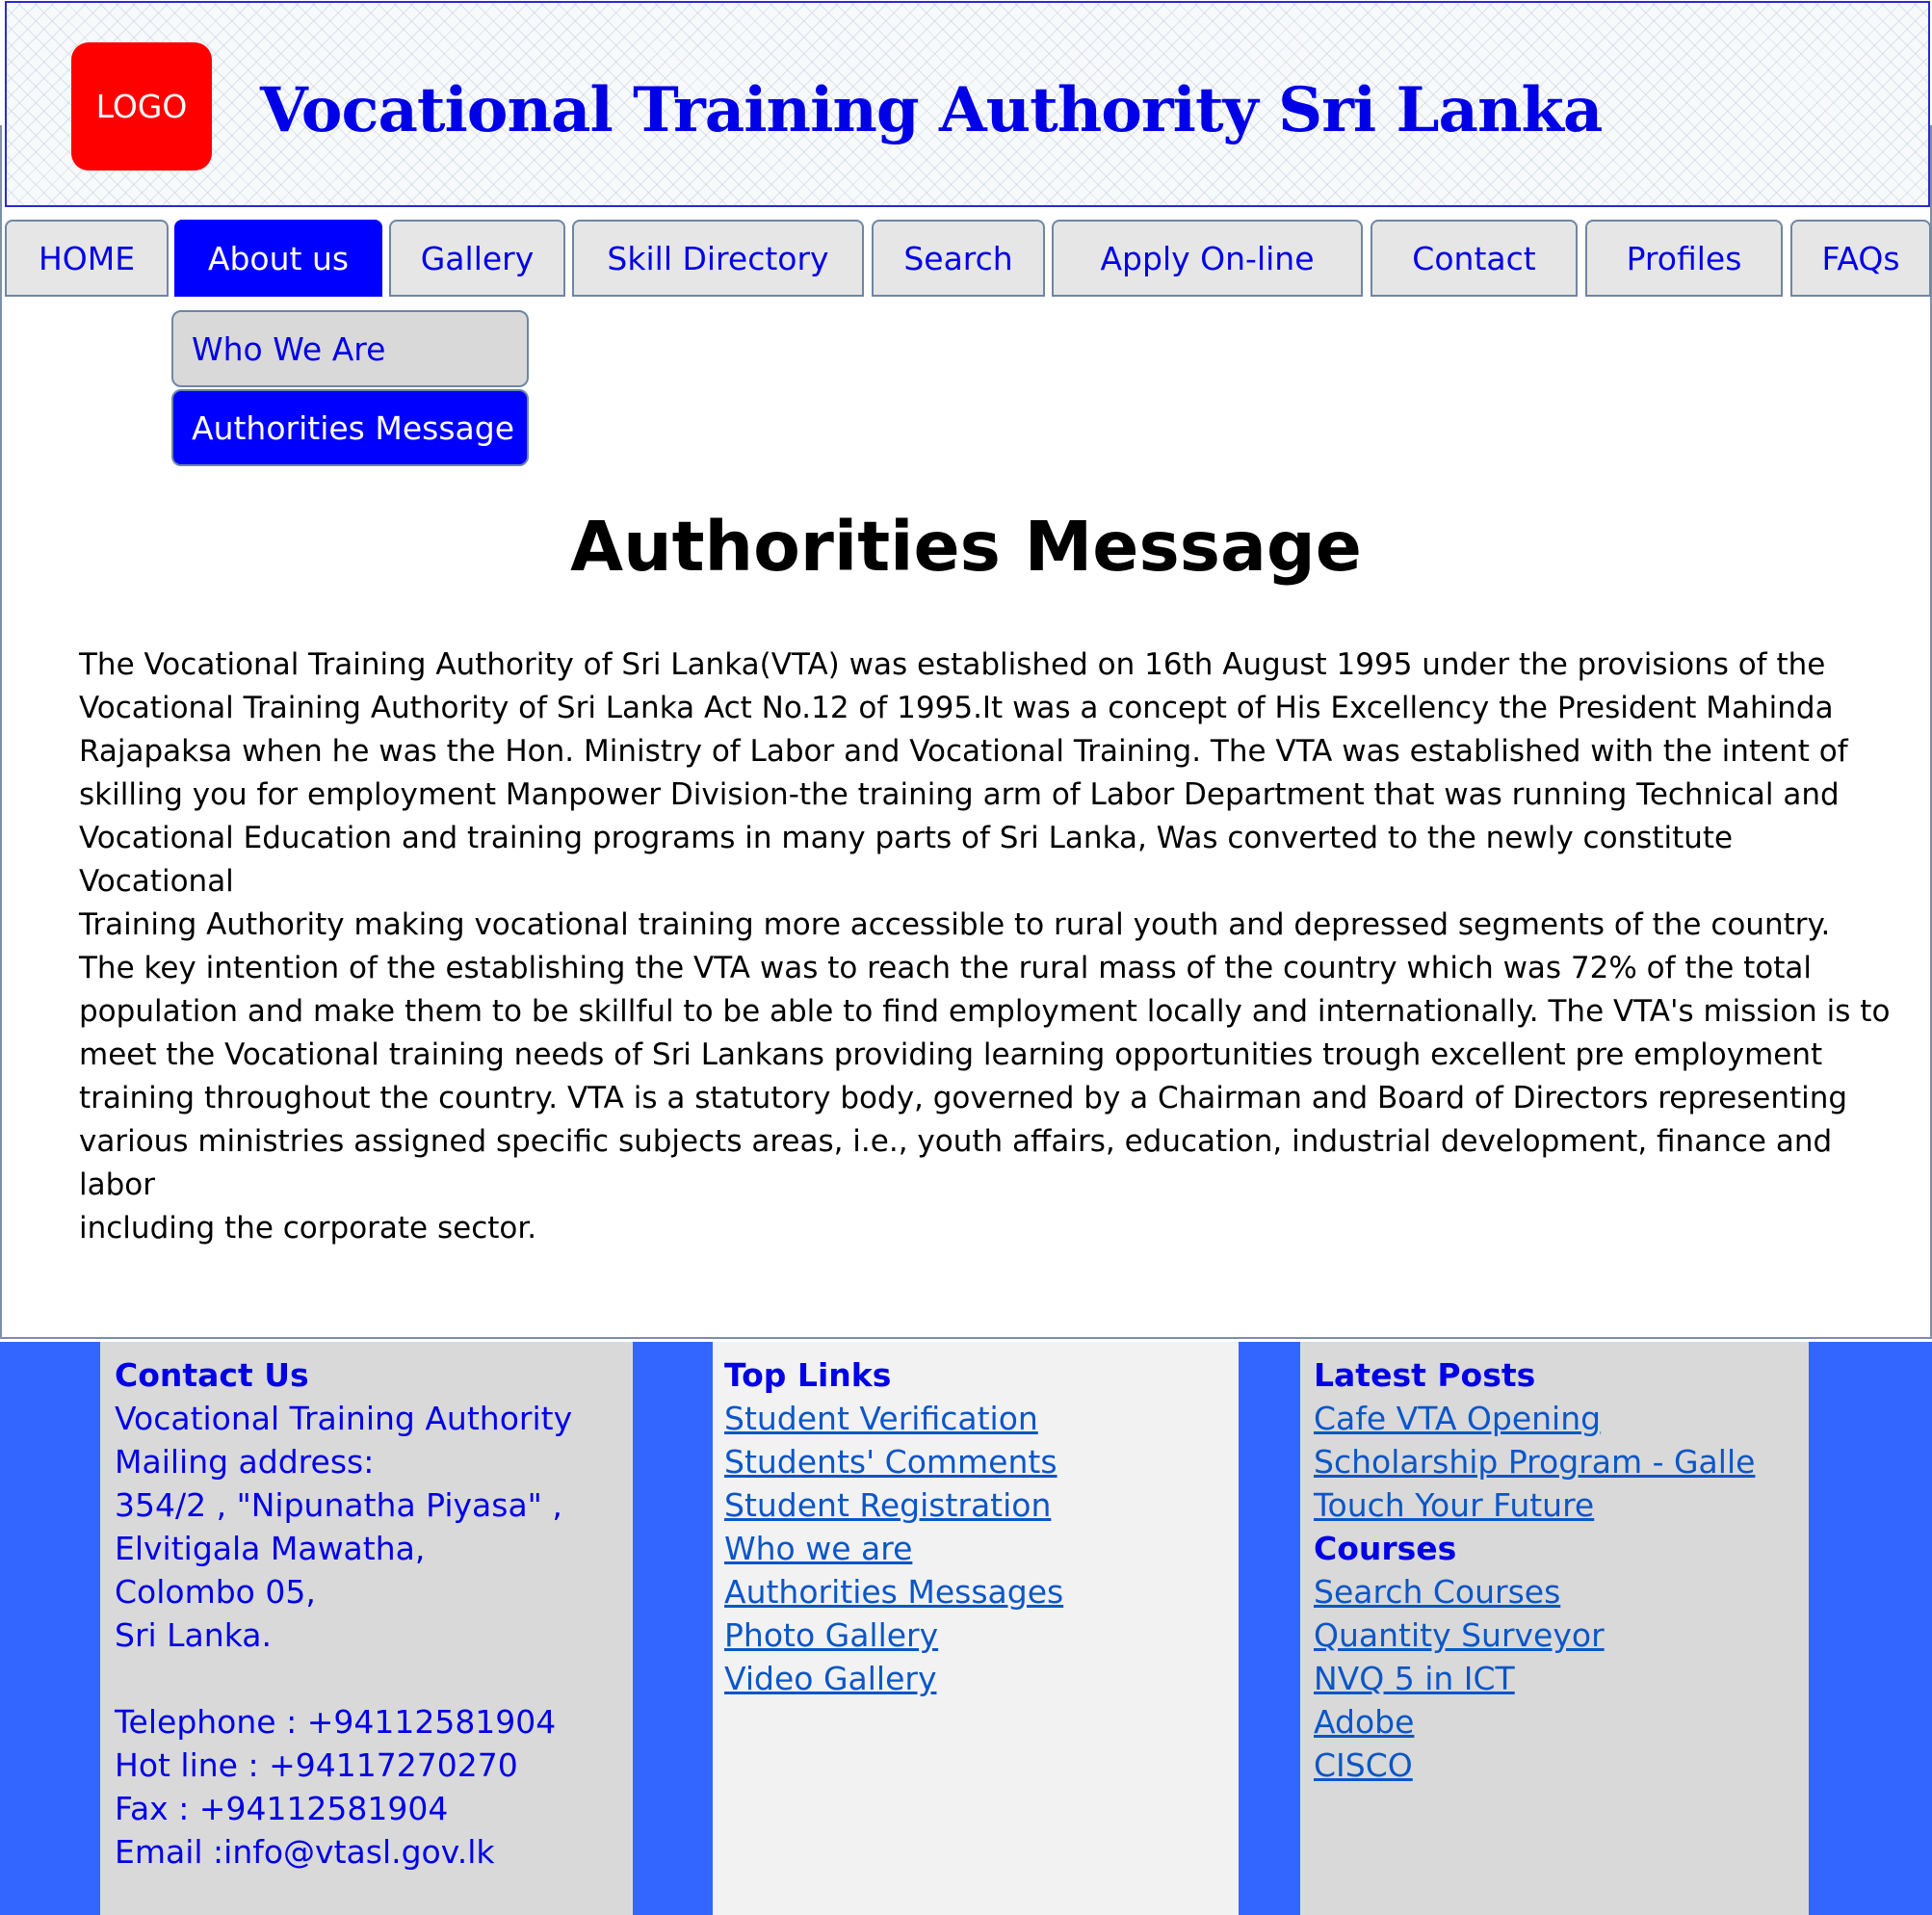 The image size is (1932, 1915). What do you see at coordinates (316, 1765) in the screenshot?
I see `contact-hotline: Hot line : +94117270270` at bounding box center [316, 1765].